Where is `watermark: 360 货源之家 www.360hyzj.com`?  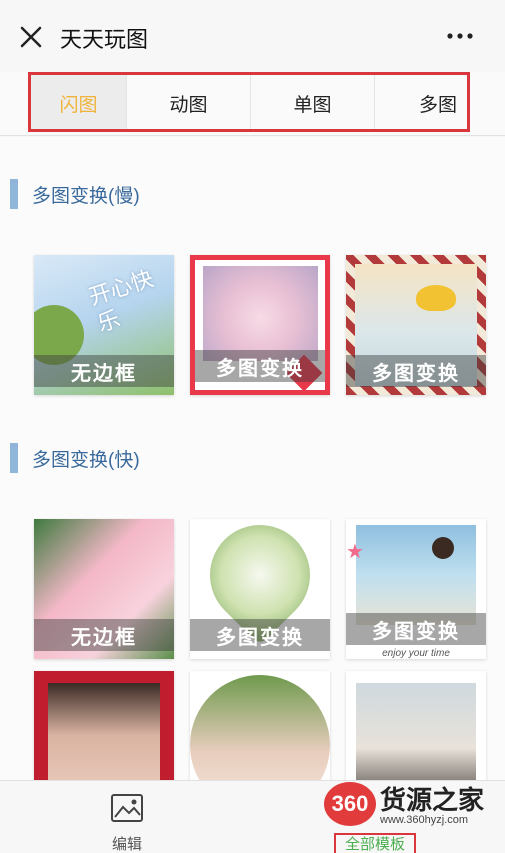
watermark: 360 货源之家 www.360hyzj.com is located at coordinates (411, 806).